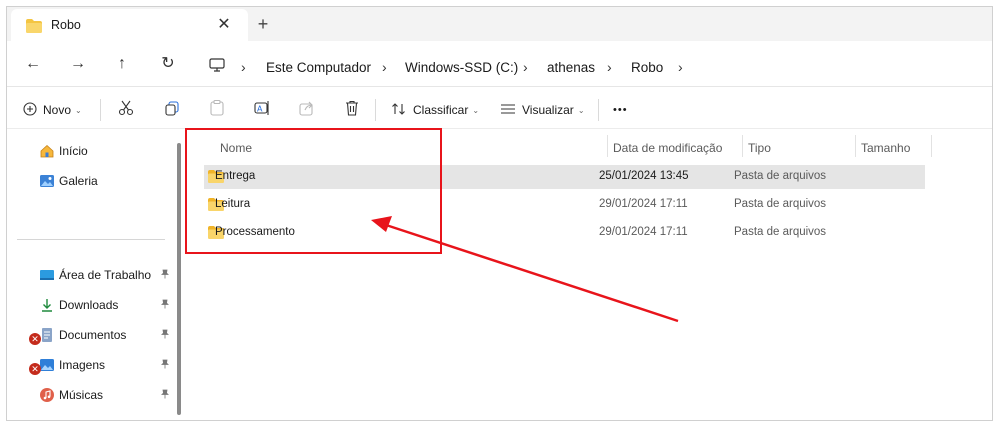  What do you see at coordinates (499, 24) in the screenshot?
I see `tab-strip: Robo ✕ +` at bounding box center [499, 24].